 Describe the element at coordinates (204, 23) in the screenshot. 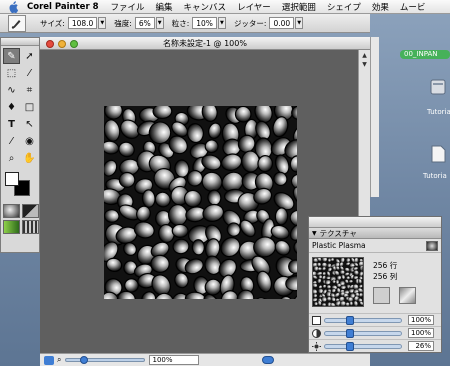

I see `grain-field: 10%` at that location.